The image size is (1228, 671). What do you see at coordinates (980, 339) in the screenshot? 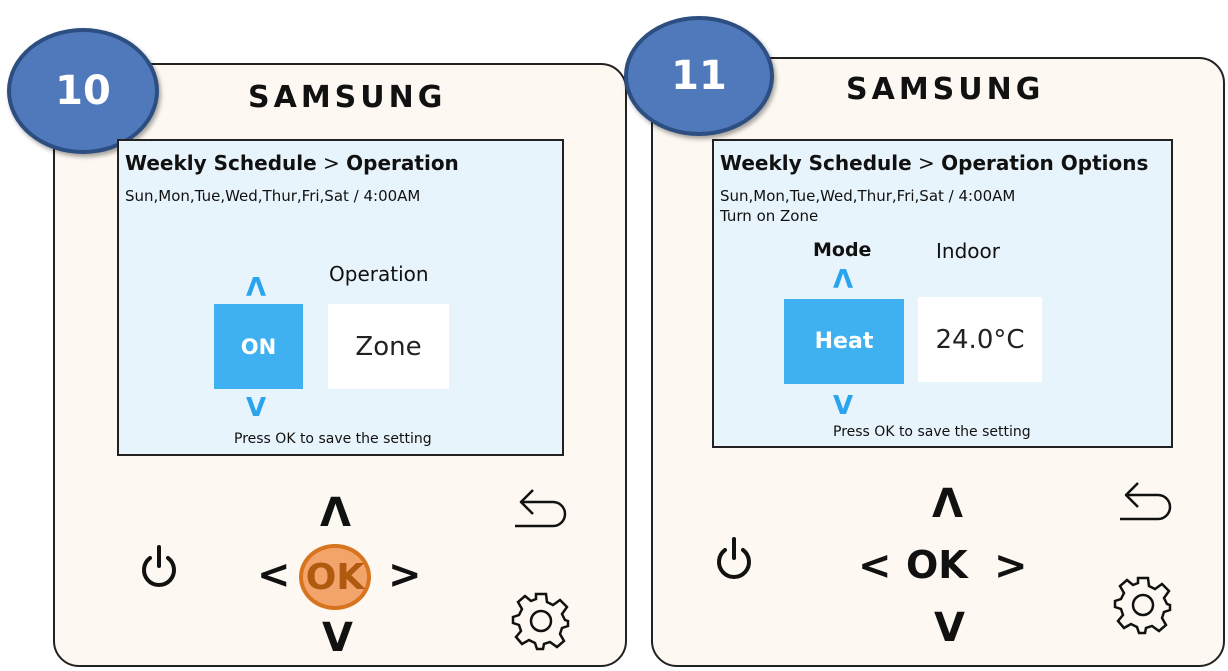
I see `indoor-temperature-field: 24.0°C` at bounding box center [980, 339].